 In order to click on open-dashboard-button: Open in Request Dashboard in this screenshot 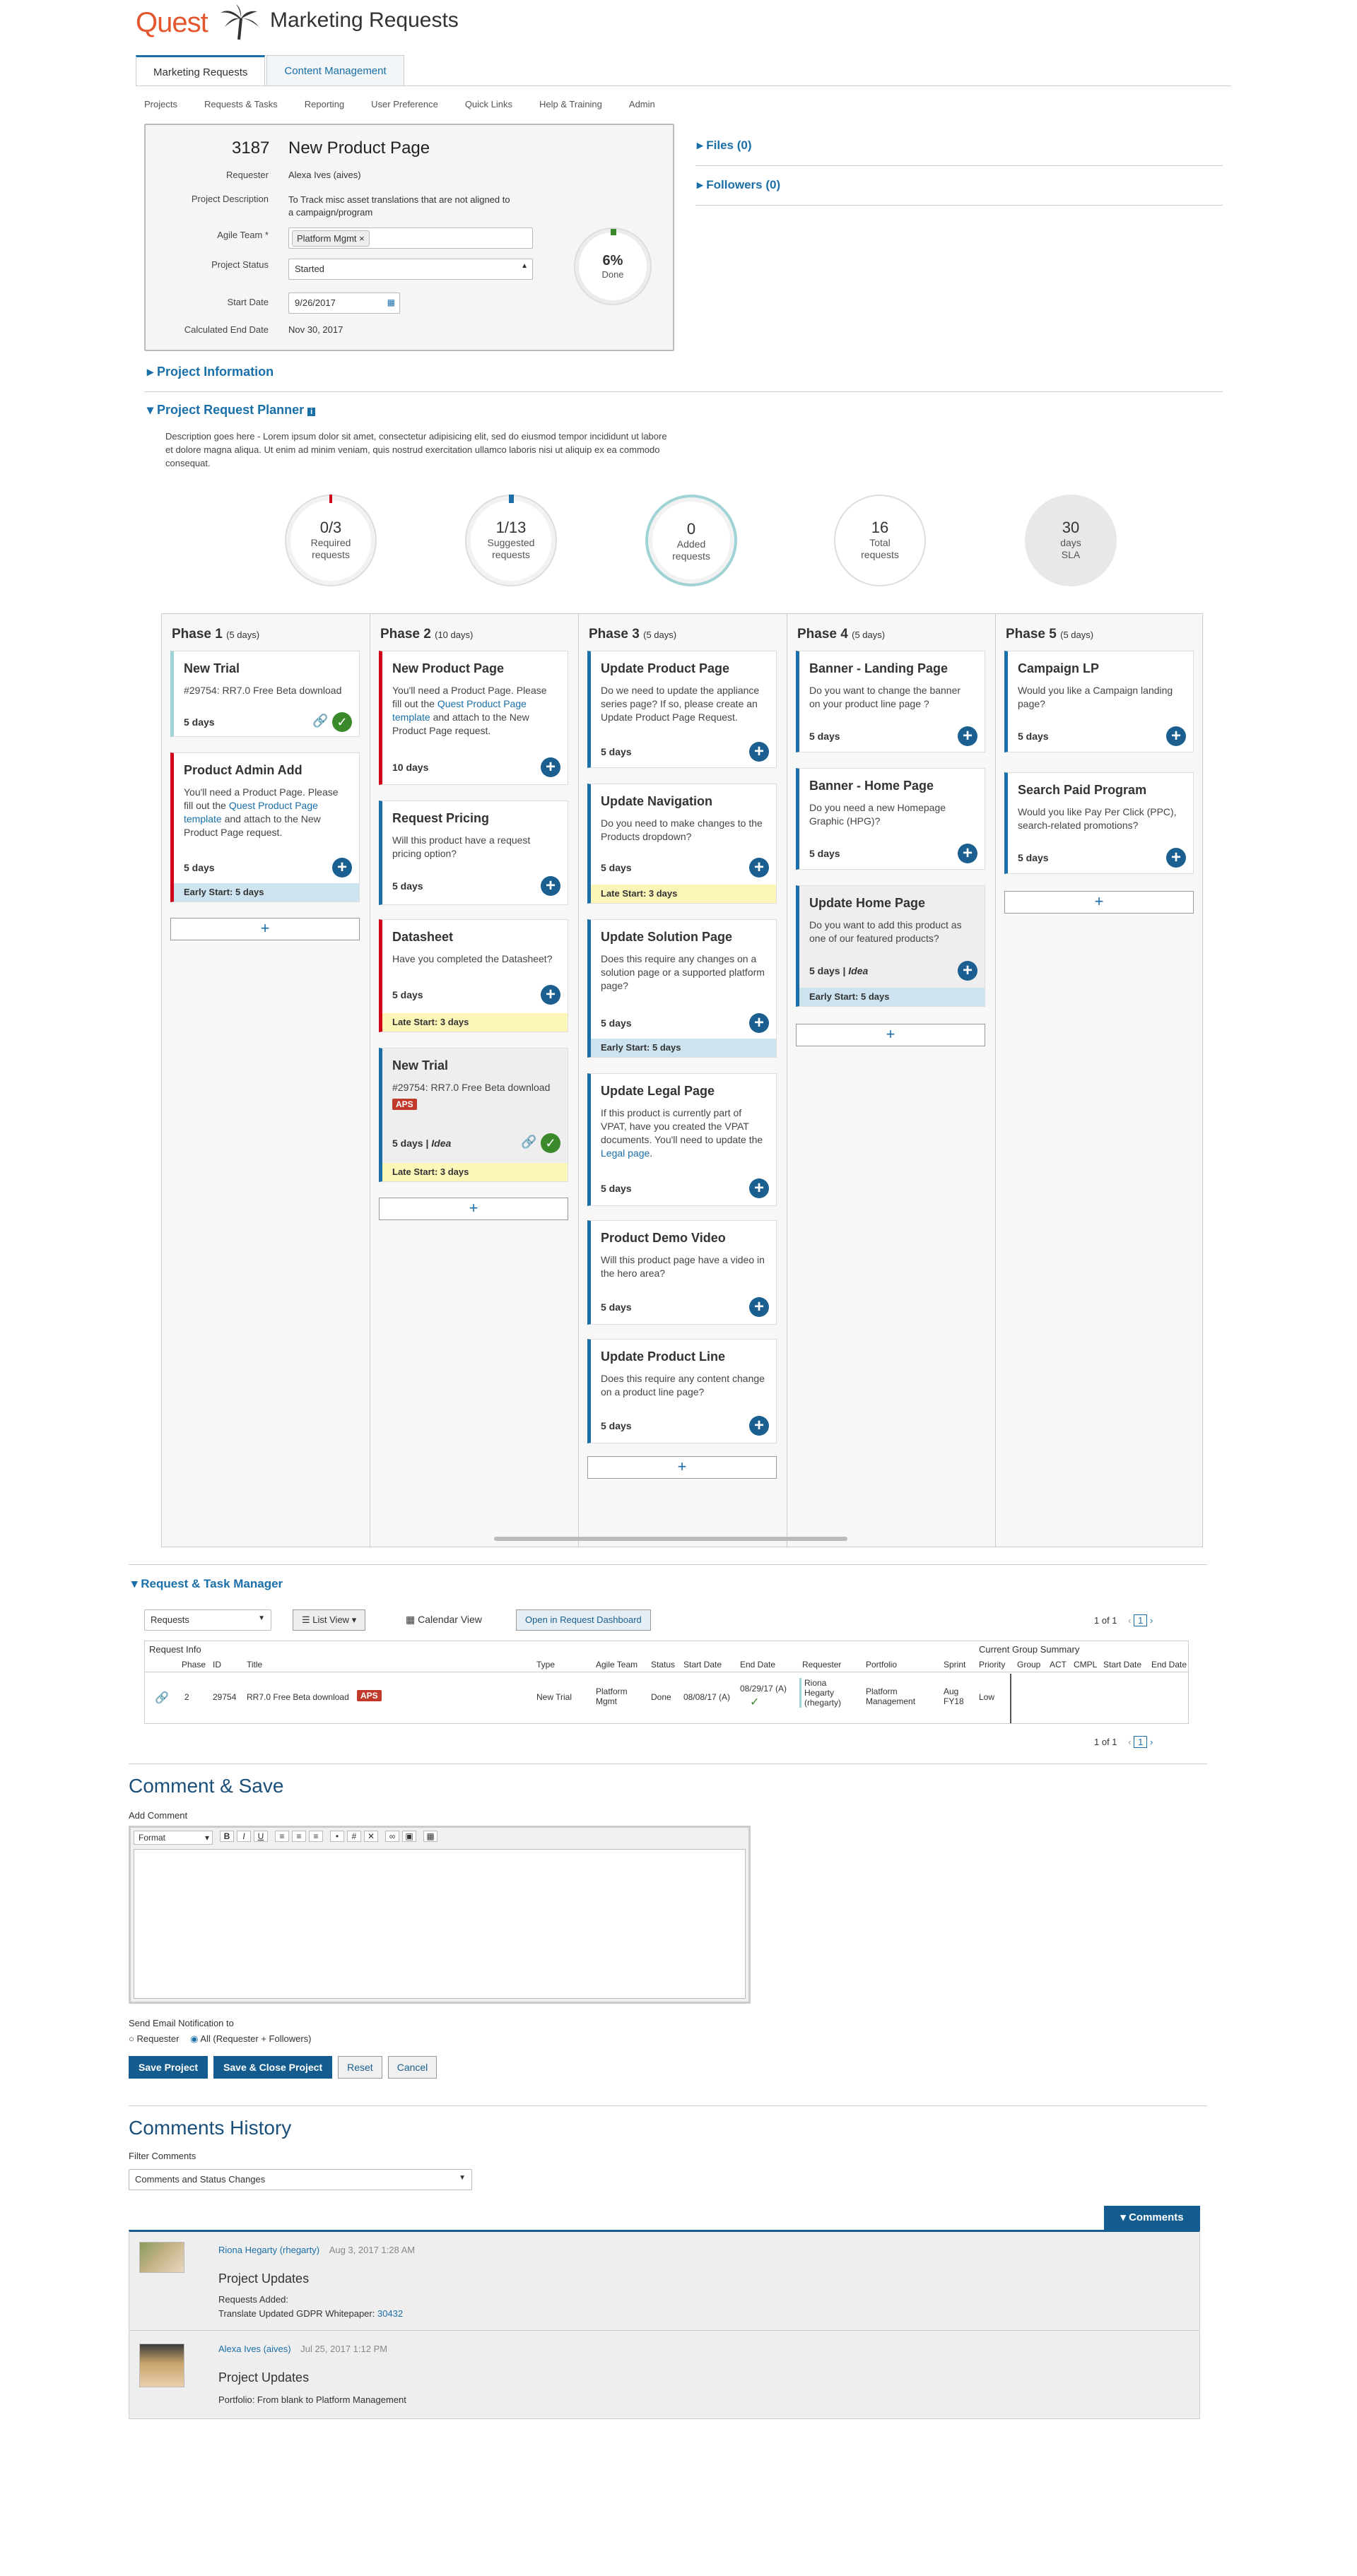, I will do `click(583, 1620)`.